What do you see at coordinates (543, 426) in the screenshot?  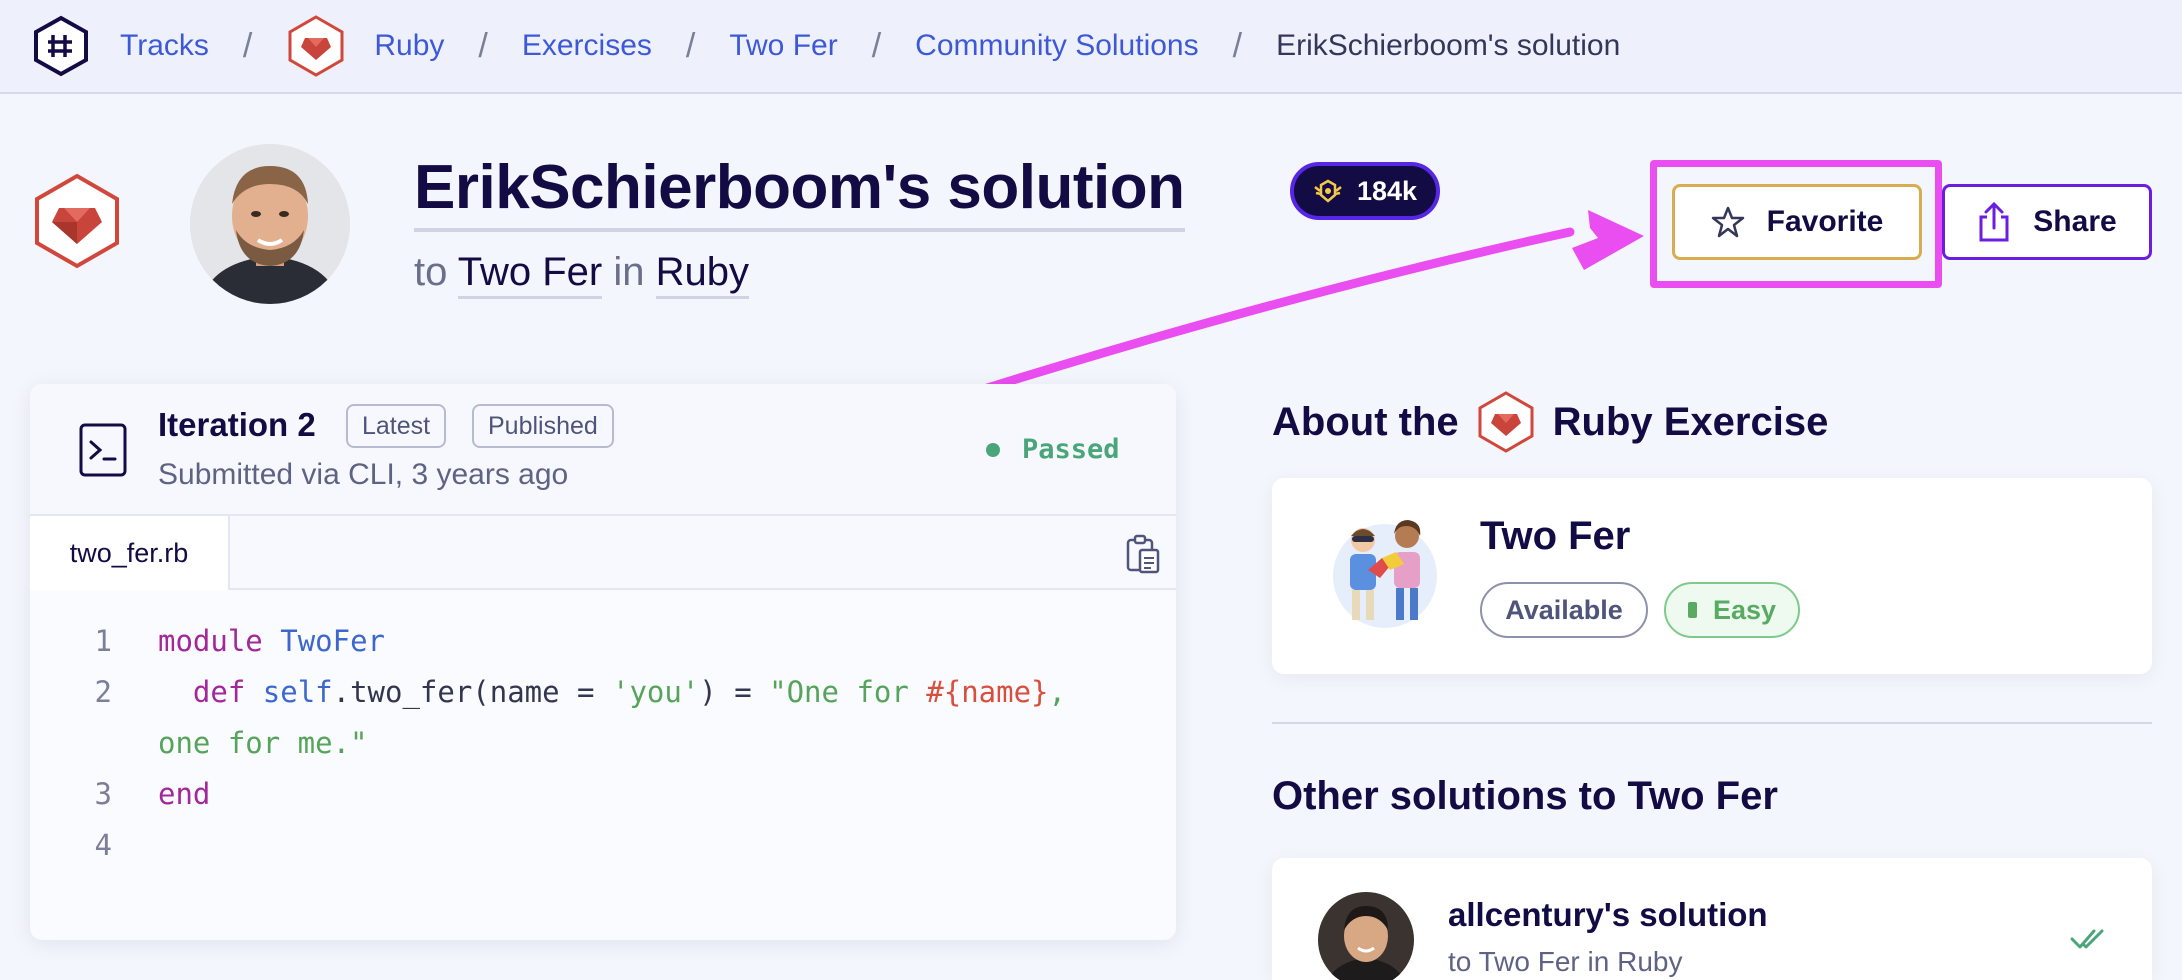 I see `published-tag: Published` at bounding box center [543, 426].